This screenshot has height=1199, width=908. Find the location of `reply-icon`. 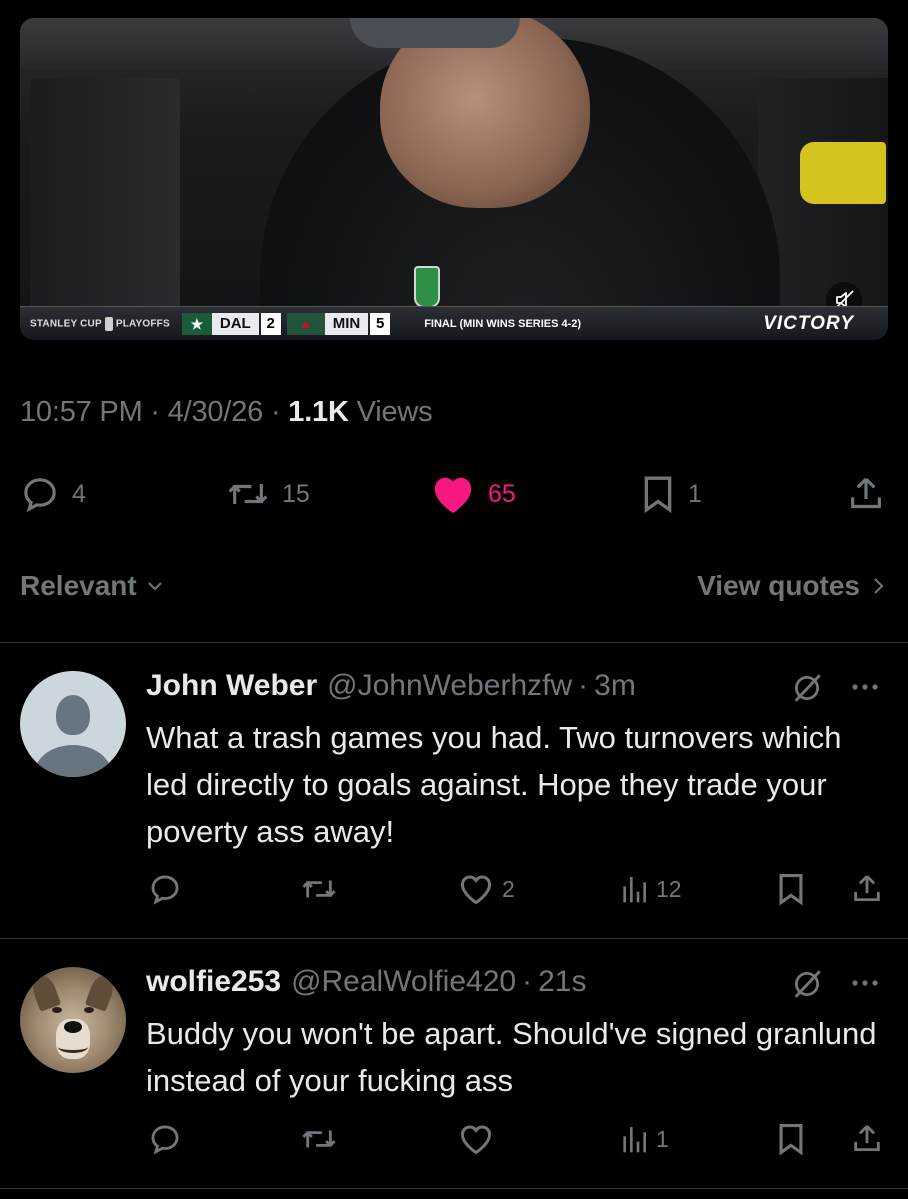

reply-icon is located at coordinates (165, 890).